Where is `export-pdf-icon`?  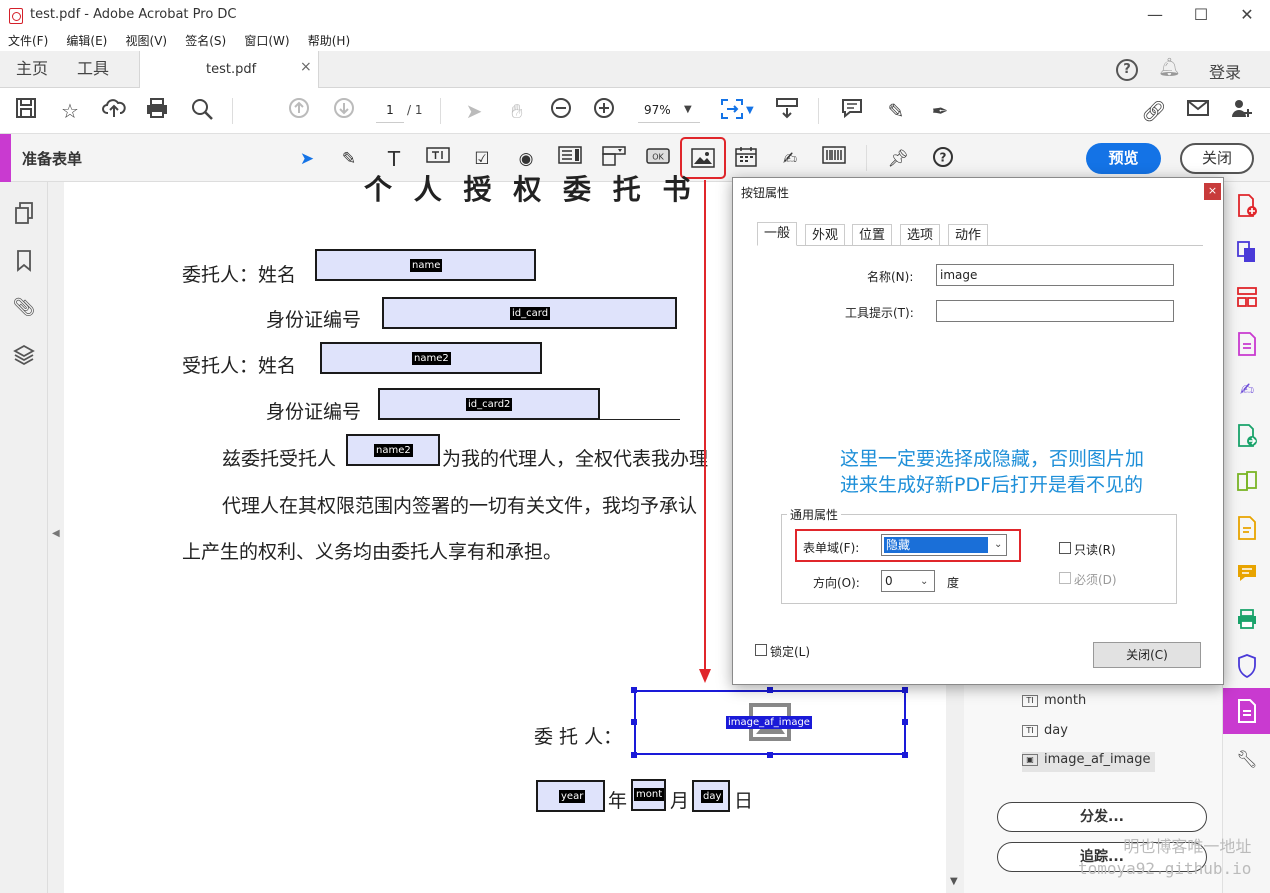 export-pdf-icon is located at coordinates (1247, 436).